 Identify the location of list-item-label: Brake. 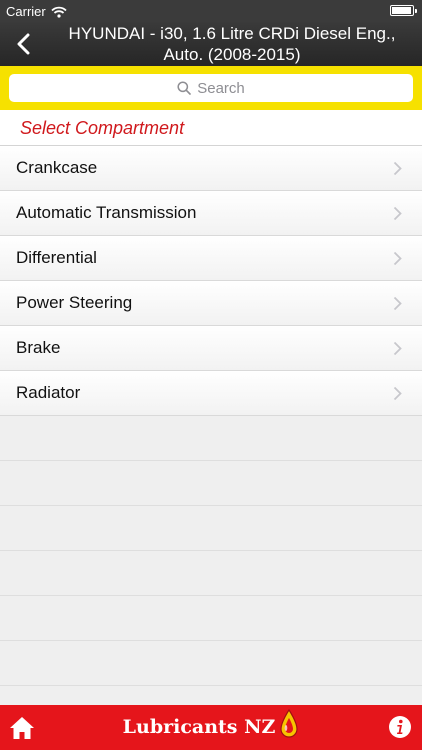
(38, 347).